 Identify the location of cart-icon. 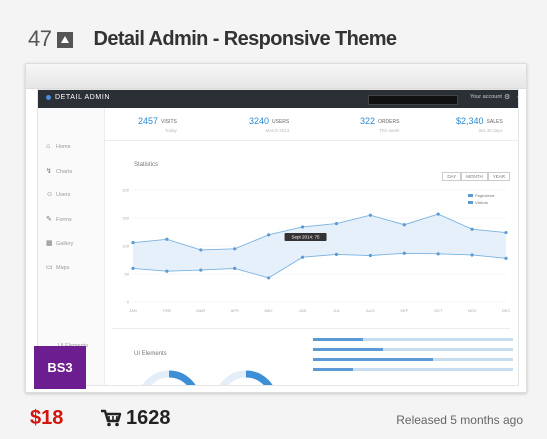
(111, 418).